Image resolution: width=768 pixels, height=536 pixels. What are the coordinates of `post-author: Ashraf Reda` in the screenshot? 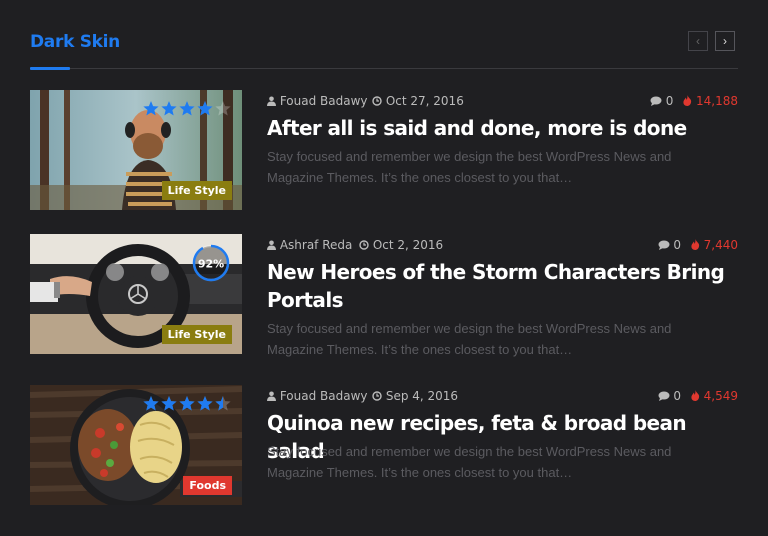 It's located at (309, 245).